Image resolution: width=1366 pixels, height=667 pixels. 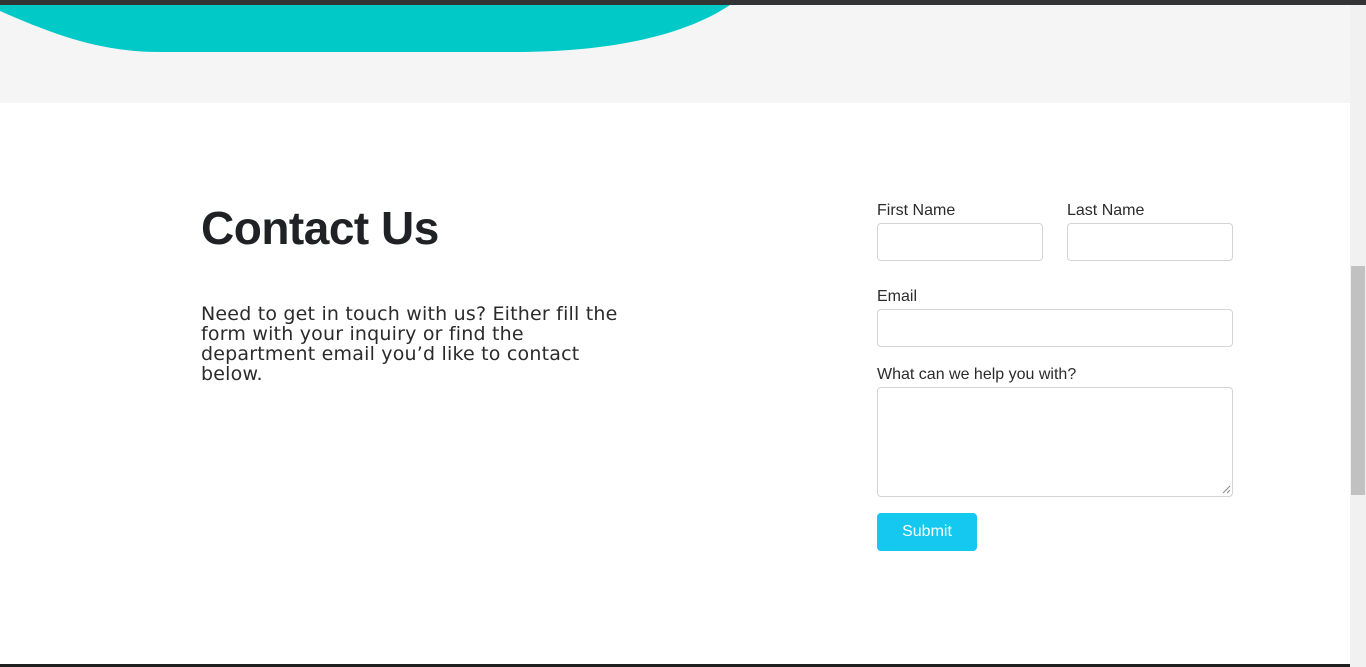 I want to click on page-title: Contact Us, so click(x=320, y=228).